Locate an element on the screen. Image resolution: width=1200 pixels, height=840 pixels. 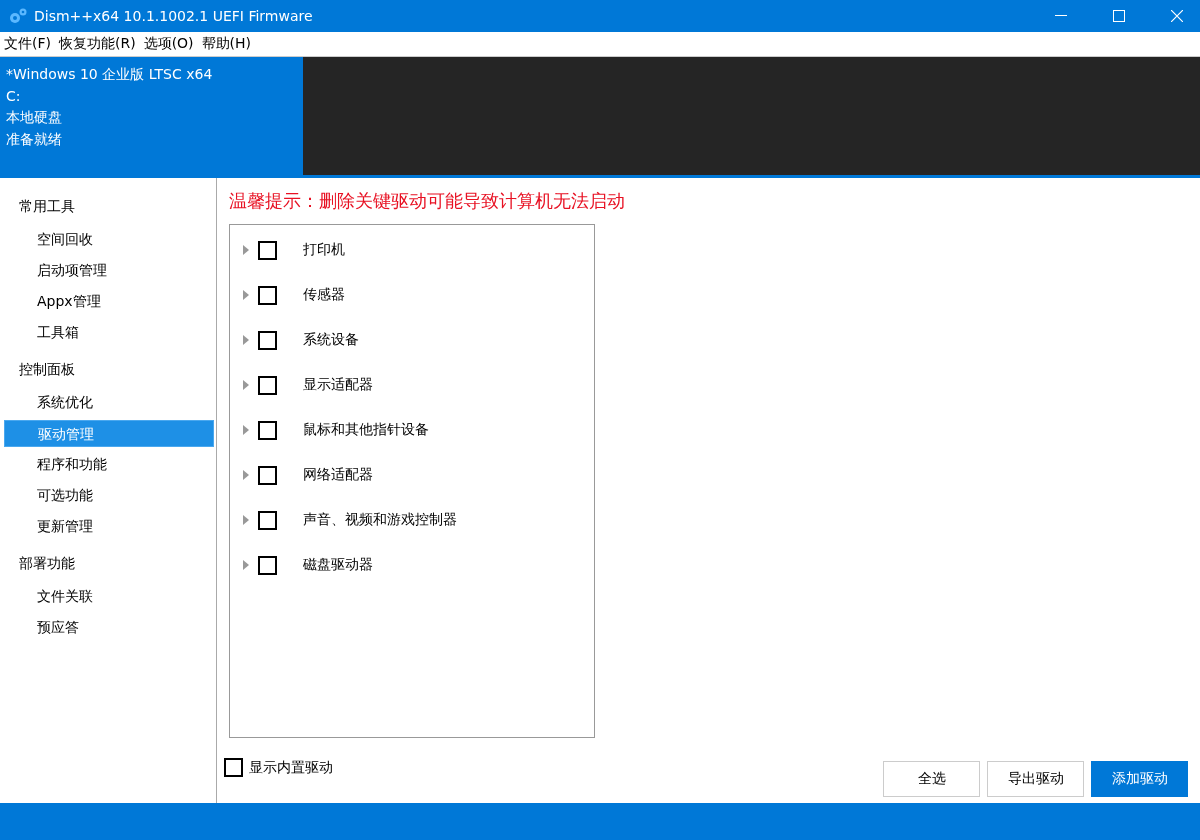
info-text: *Windows 10 企业版 LTSC x64 is located at coordinates (110, 74).